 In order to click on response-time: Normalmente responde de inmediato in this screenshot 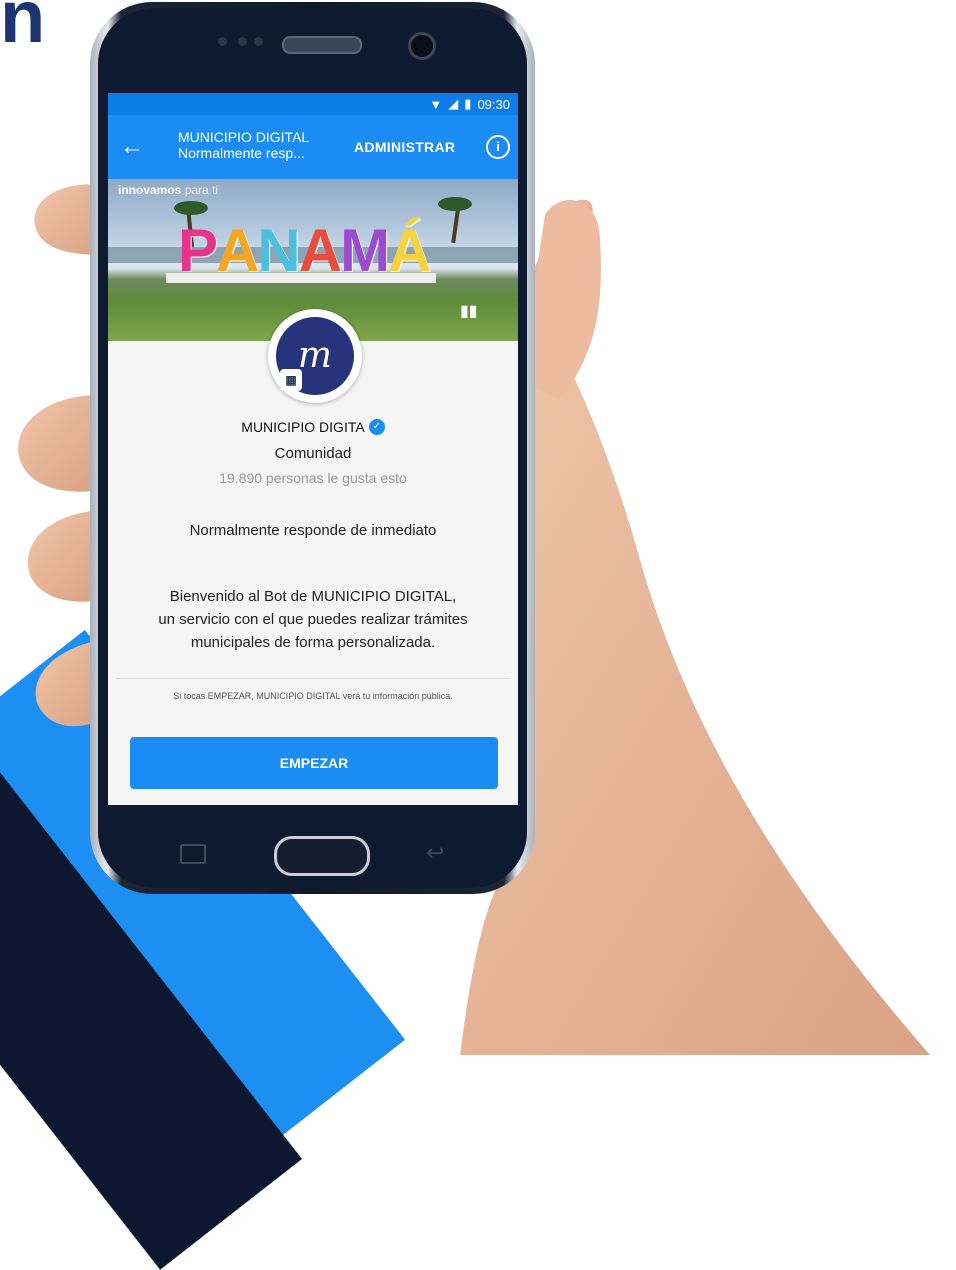, I will do `click(313, 530)`.